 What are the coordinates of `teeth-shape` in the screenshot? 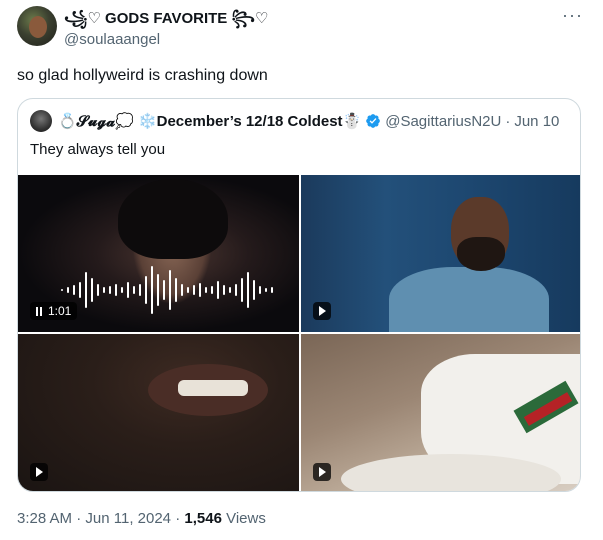 It's located at (213, 388).